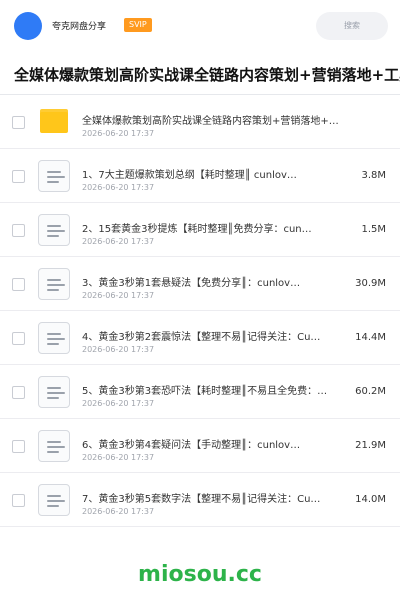 The height and width of the screenshot is (600, 400). Describe the element at coordinates (28, 26) in the screenshot. I see `user-avatar` at that location.